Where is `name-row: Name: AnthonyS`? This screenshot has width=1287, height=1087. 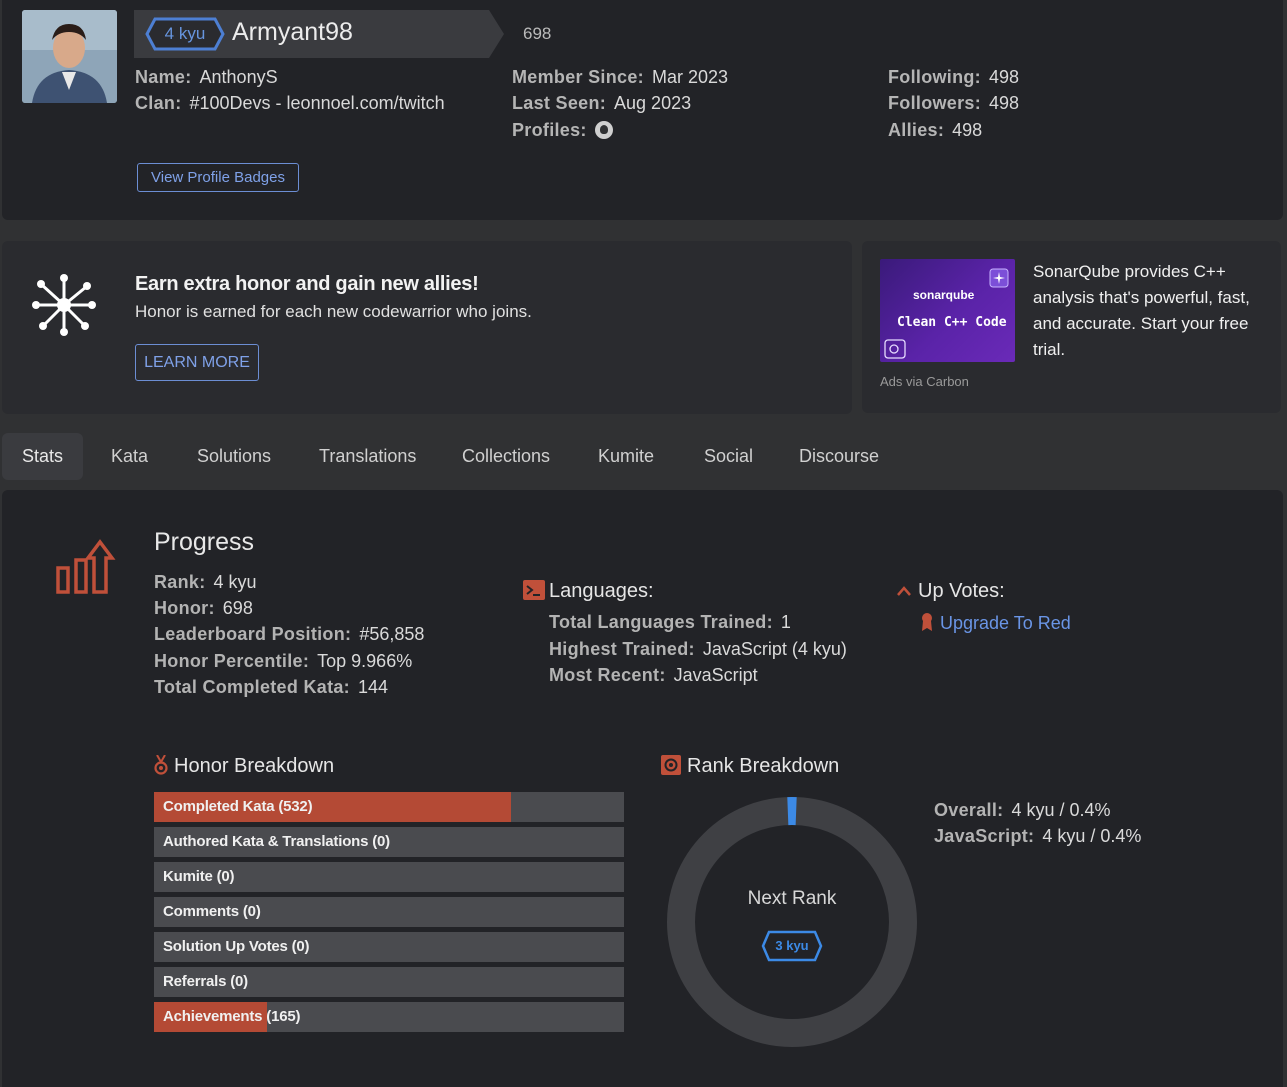 name-row: Name: AnthonyS is located at coordinates (206, 77).